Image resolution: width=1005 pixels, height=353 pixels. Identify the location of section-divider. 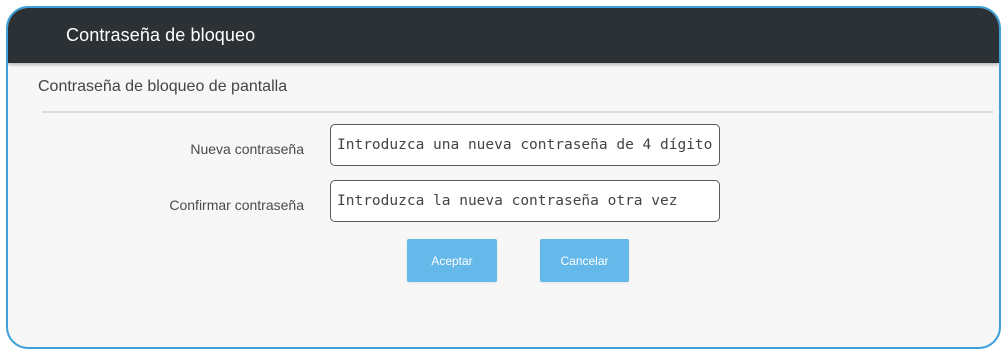
(517, 112).